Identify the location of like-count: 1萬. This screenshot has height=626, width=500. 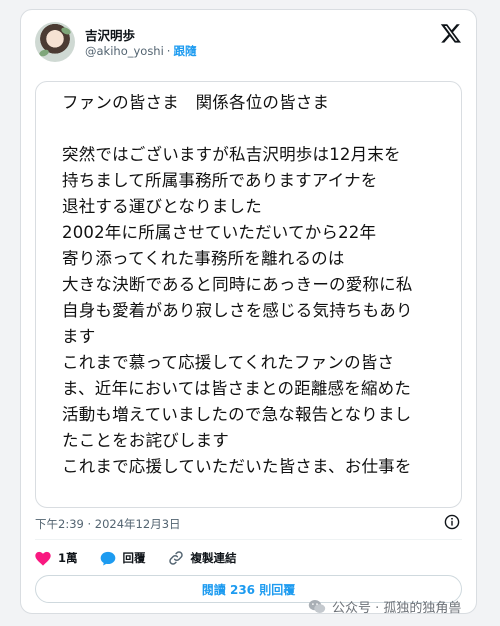
(68, 558).